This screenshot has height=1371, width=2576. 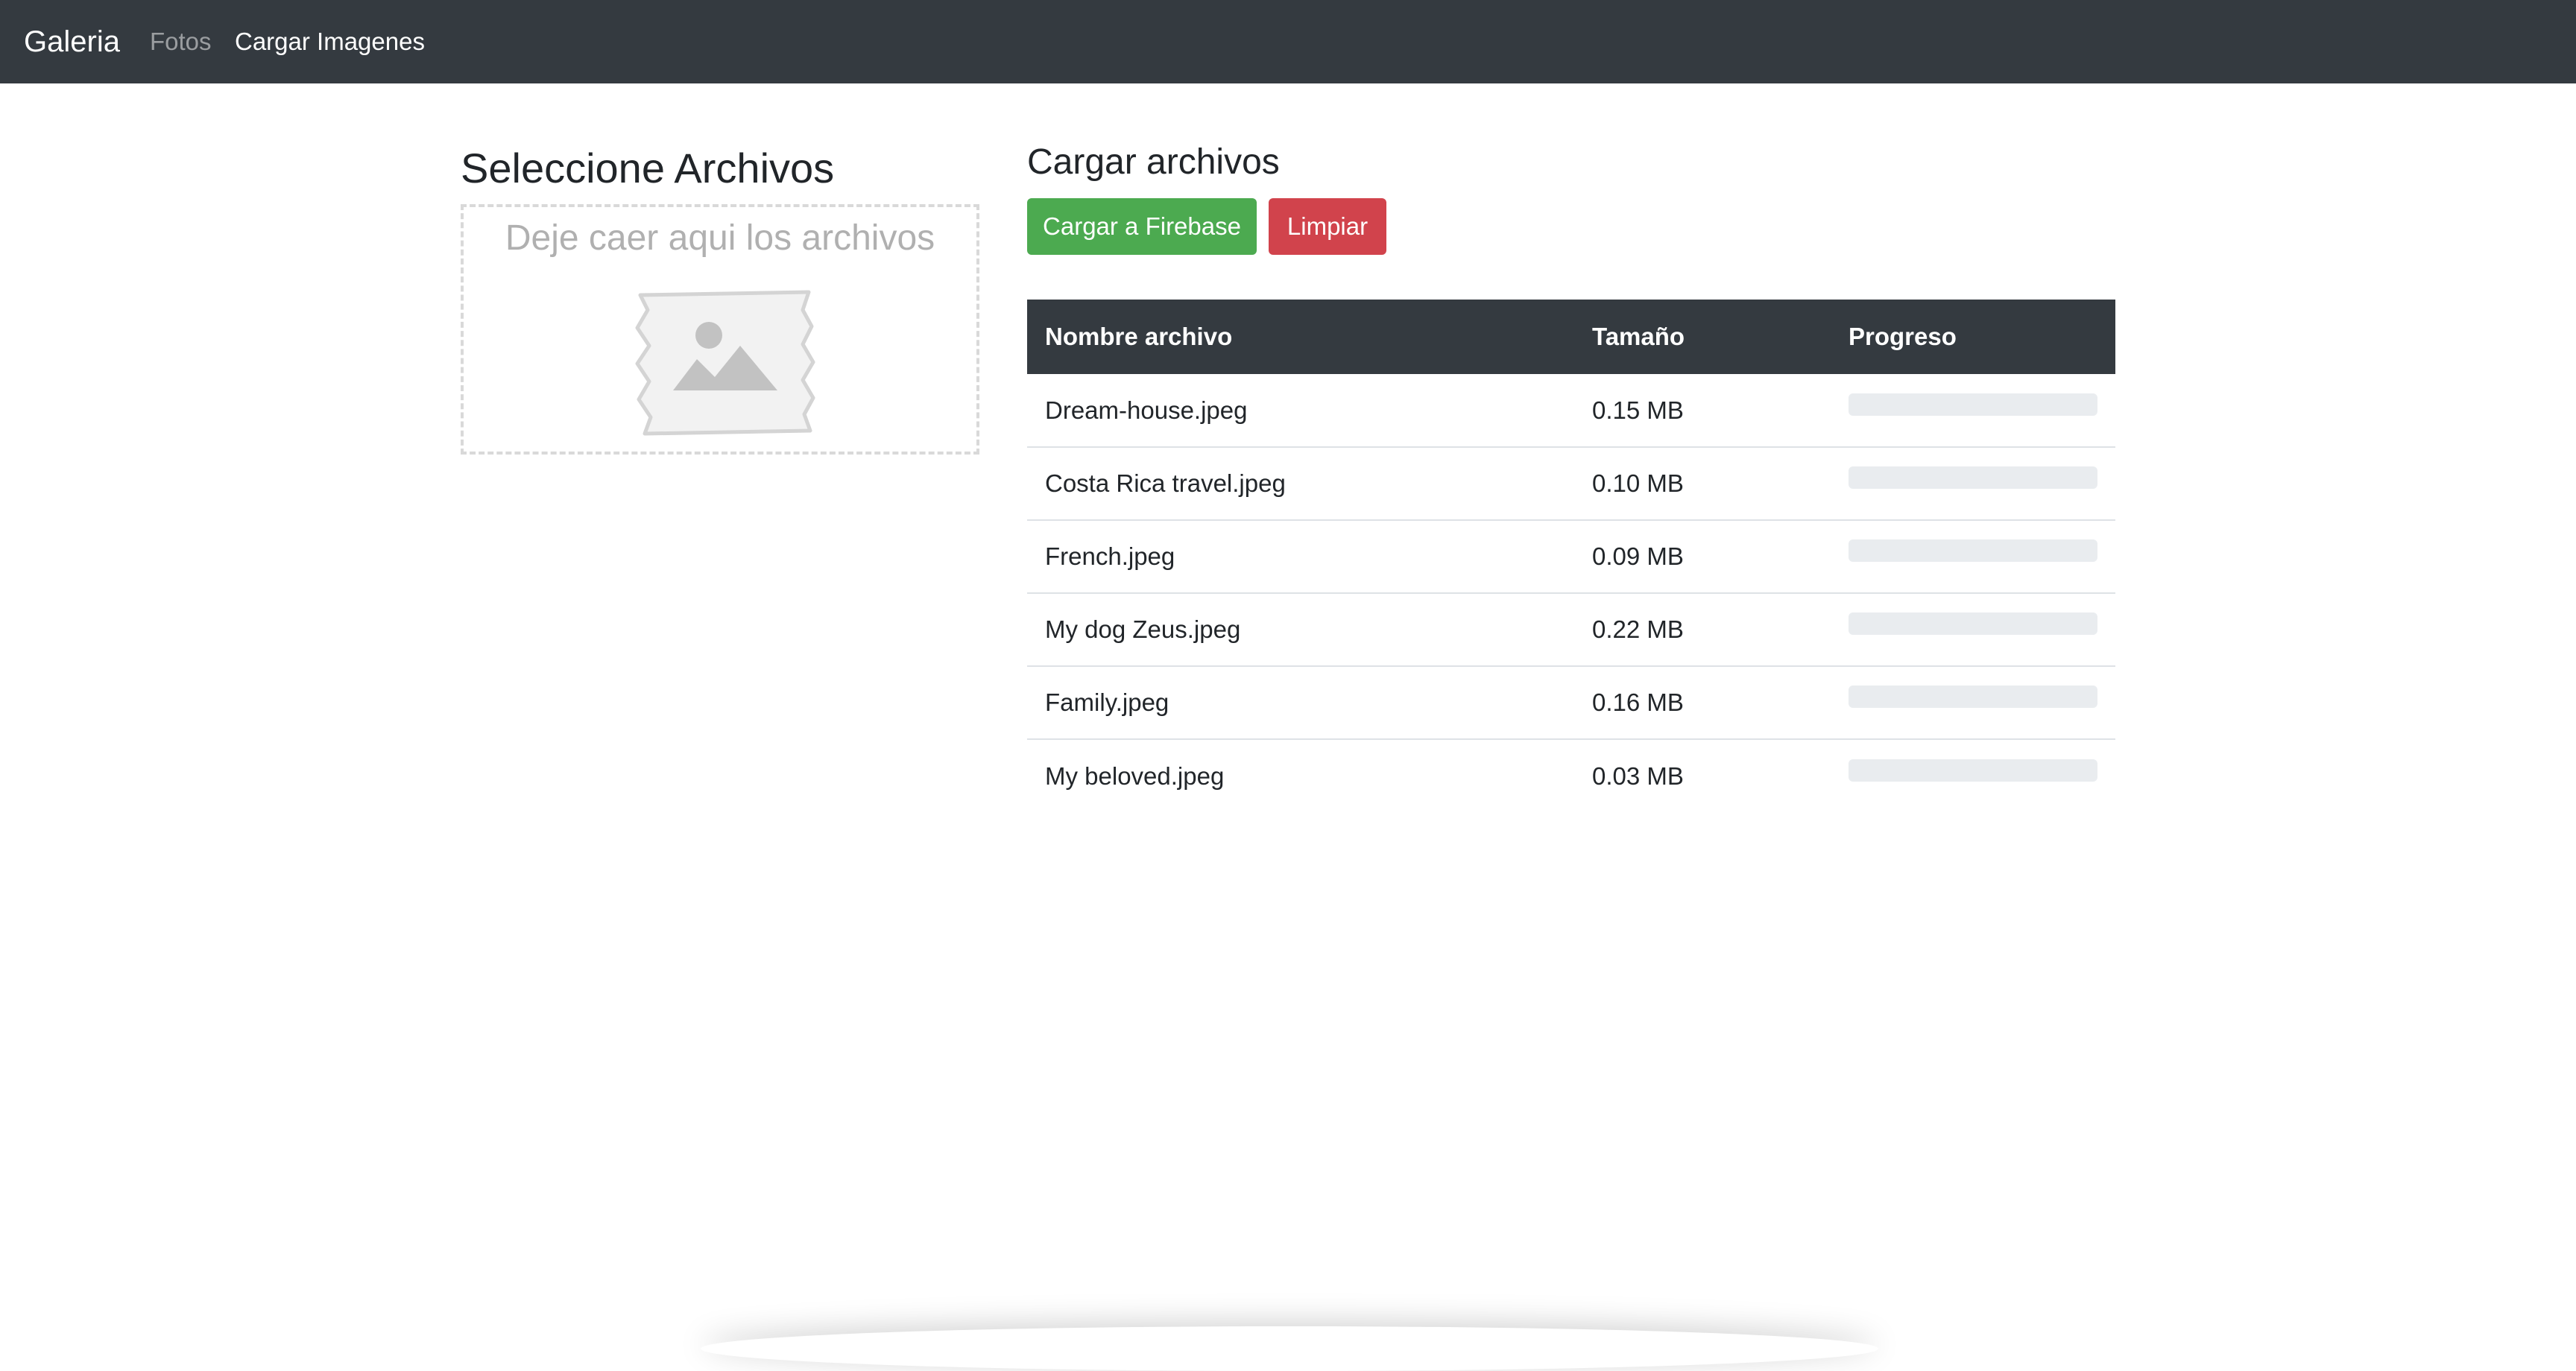 I want to click on file-size-cell: 0.03 MB, so click(x=1703, y=775).